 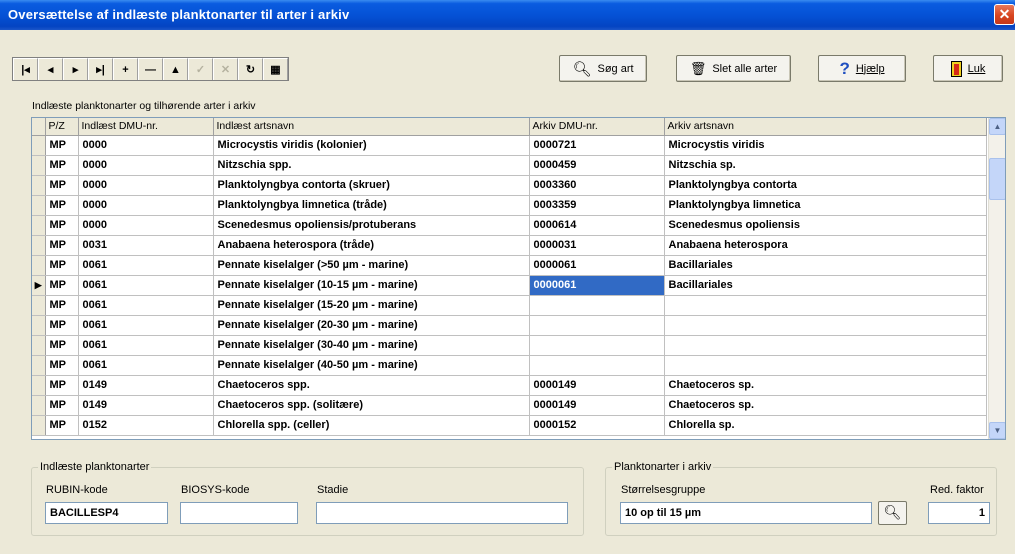 What do you see at coordinates (371, 245) in the screenshot?
I see `cell-imported-name: Anabaena heterospora (tråde)` at bounding box center [371, 245].